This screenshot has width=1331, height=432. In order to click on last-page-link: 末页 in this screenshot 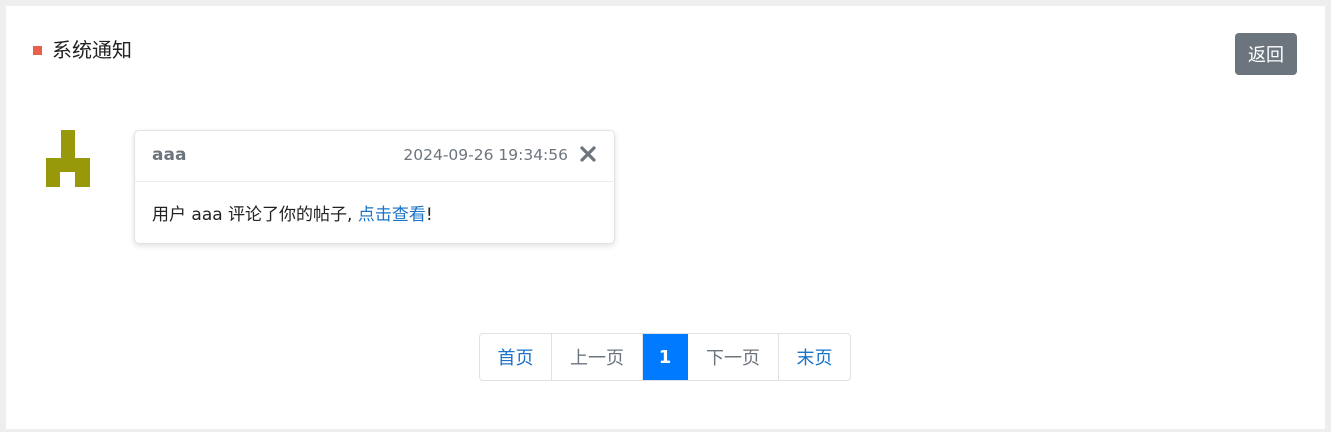, I will do `click(814, 357)`.